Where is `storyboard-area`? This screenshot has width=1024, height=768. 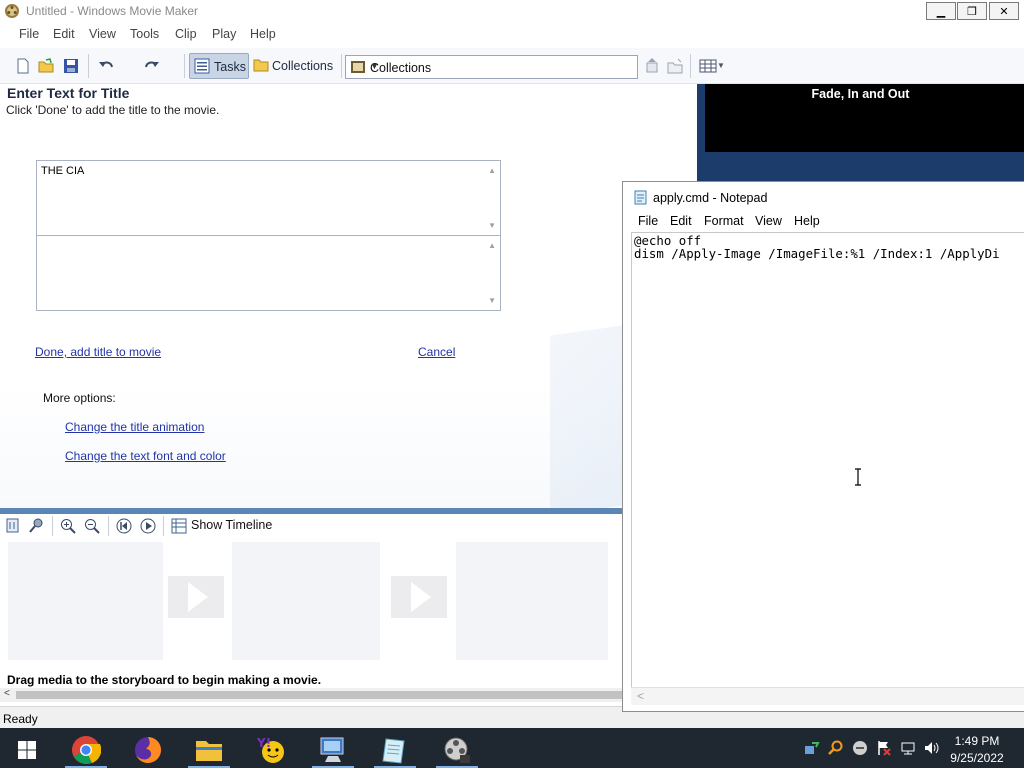
storyboard-area is located at coordinates (312, 613).